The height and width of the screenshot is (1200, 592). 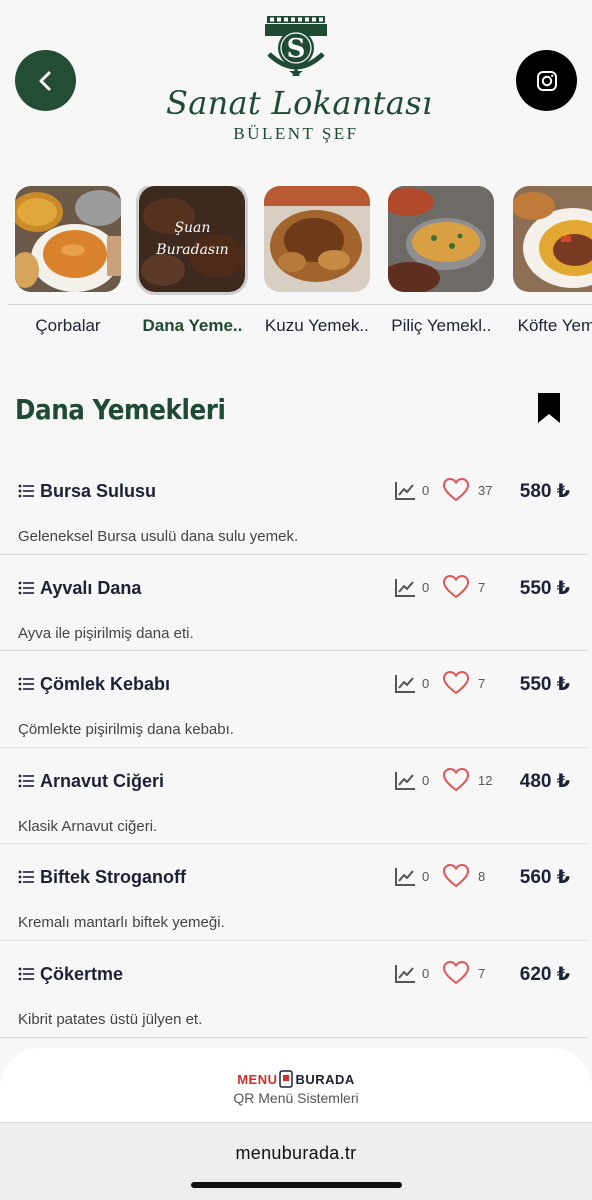 I want to click on chef-name: BÜLENT ŞEF, so click(x=296, y=133).